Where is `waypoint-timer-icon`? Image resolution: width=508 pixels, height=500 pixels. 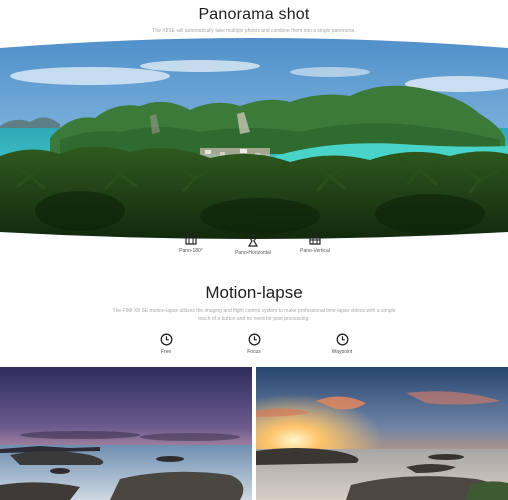 waypoint-timer-icon is located at coordinates (342, 339).